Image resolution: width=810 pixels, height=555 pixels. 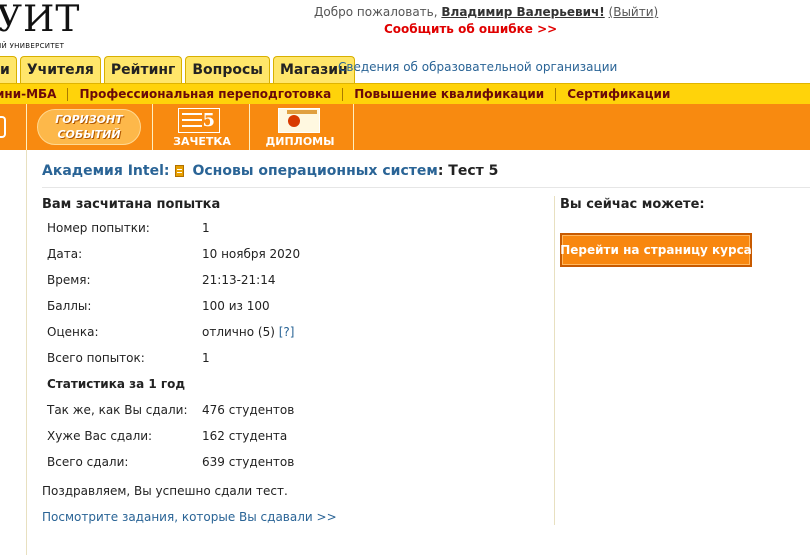 I want to click on gradebook-number: 5, so click(x=208, y=120).